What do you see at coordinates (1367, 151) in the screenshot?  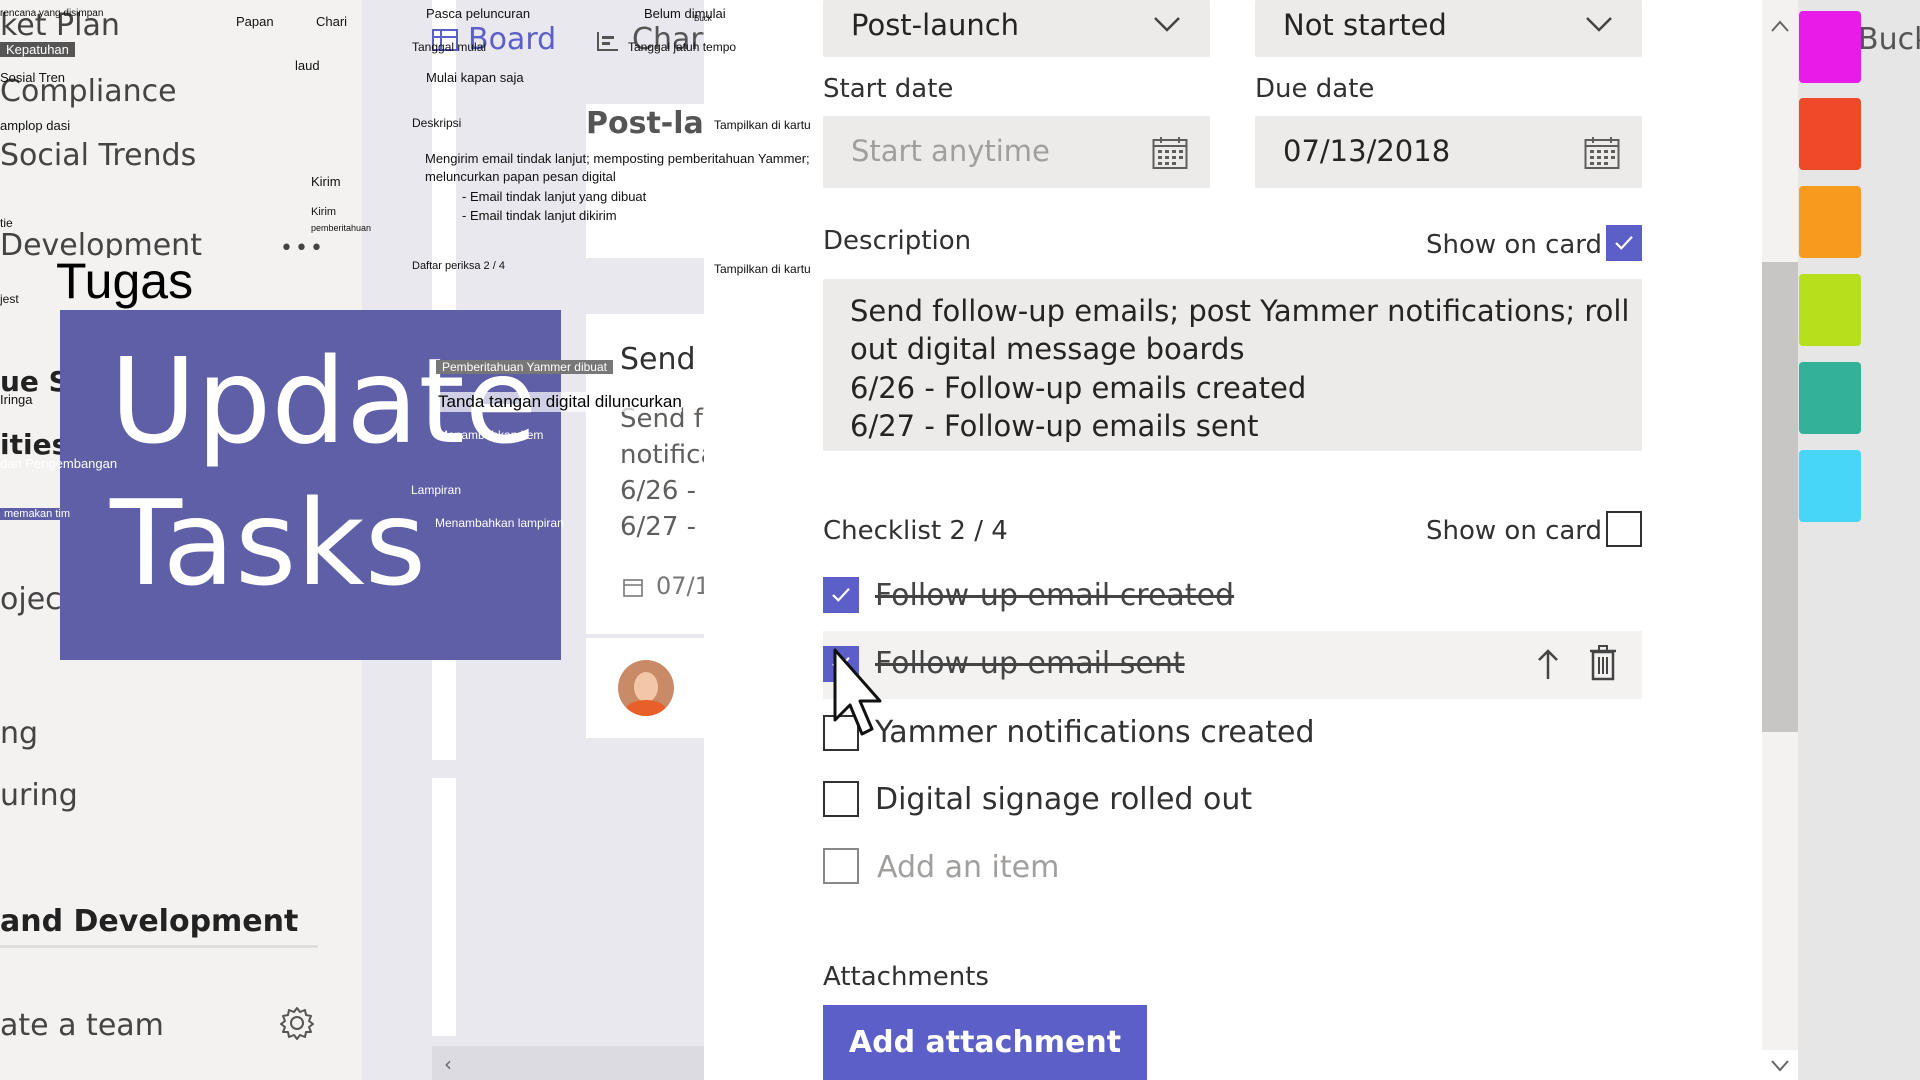 I see `due-date-value: 07/13/2018` at bounding box center [1367, 151].